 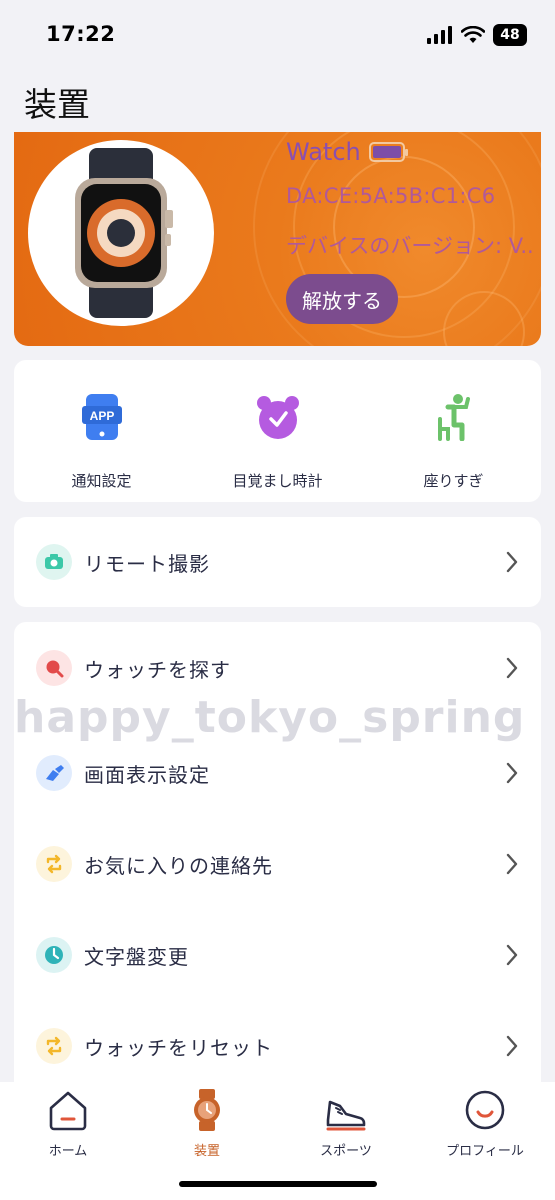 I want to click on remote-shooting-row: リモート撮影, so click(x=277, y=562).